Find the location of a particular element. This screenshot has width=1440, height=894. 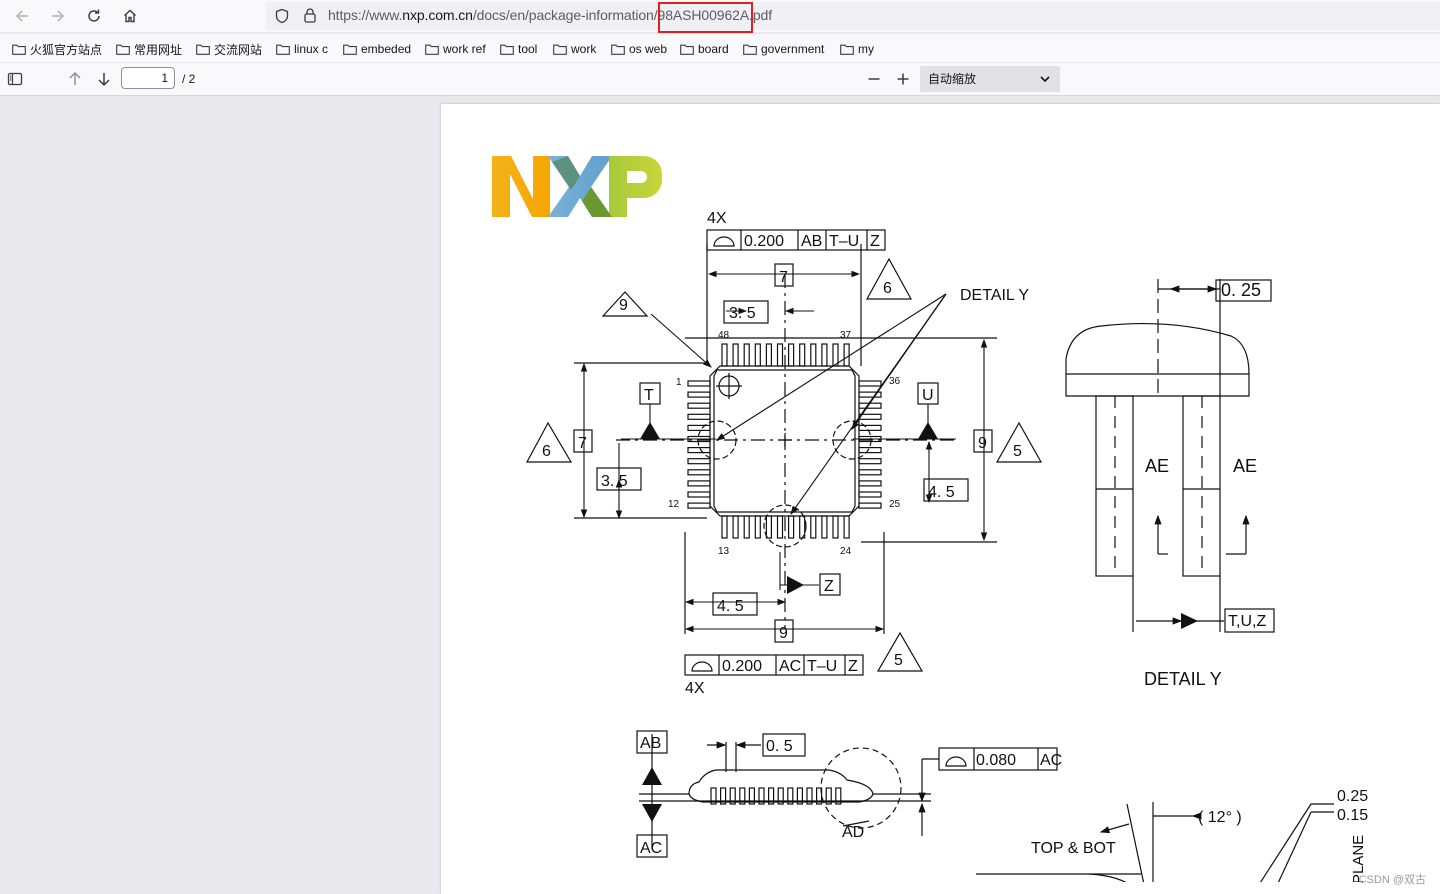

next-page-icon is located at coordinates (104, 80).